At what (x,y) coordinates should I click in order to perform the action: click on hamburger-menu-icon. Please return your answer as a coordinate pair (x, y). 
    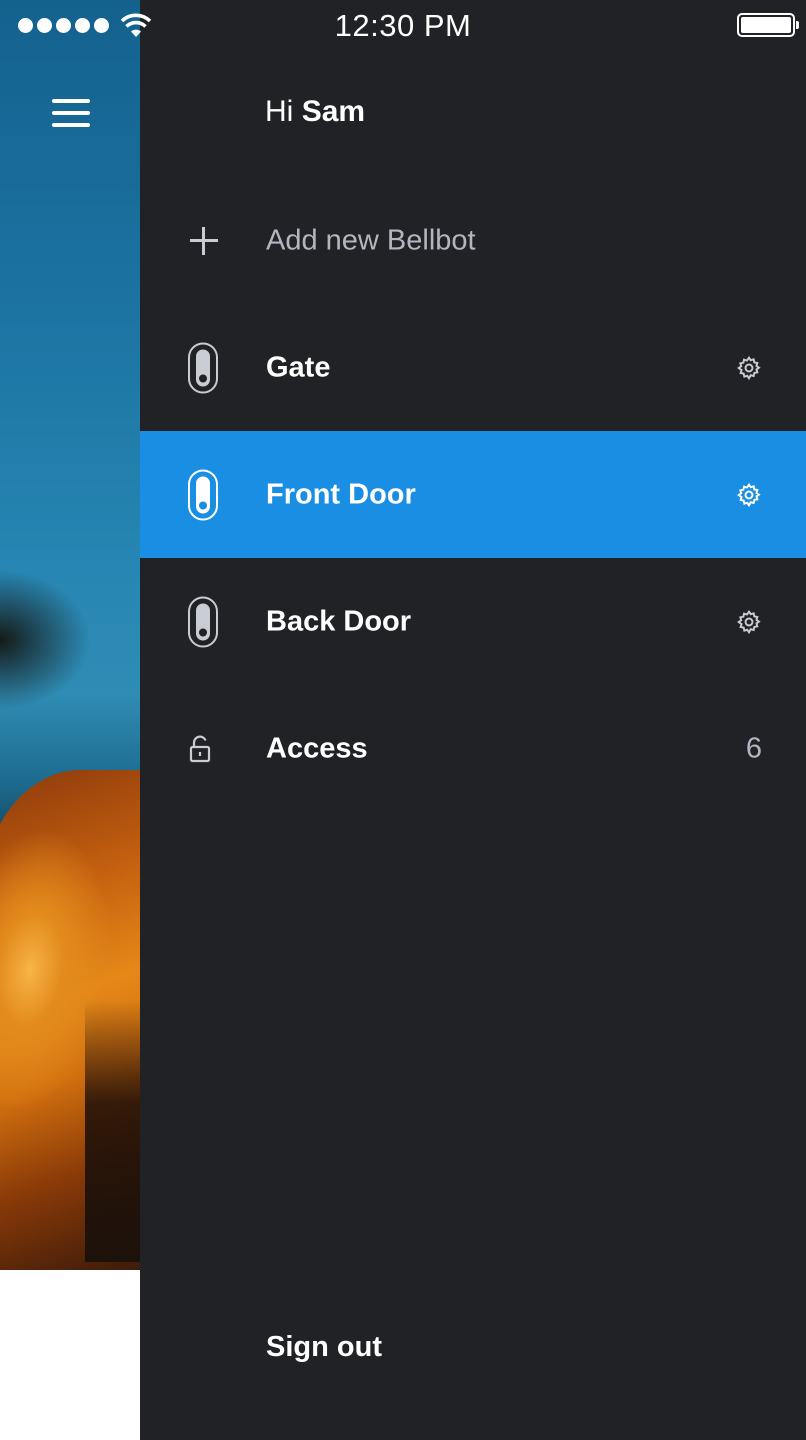
    Looking at the image, I should click on (71, 113).